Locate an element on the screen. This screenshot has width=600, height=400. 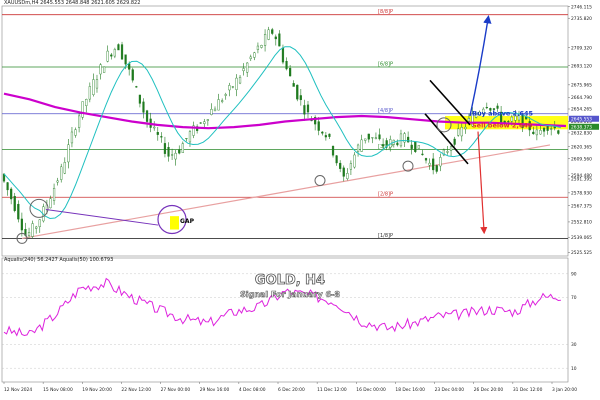
time-label-2: 19 Nov 20:00 is located at coordinates (97, 390).